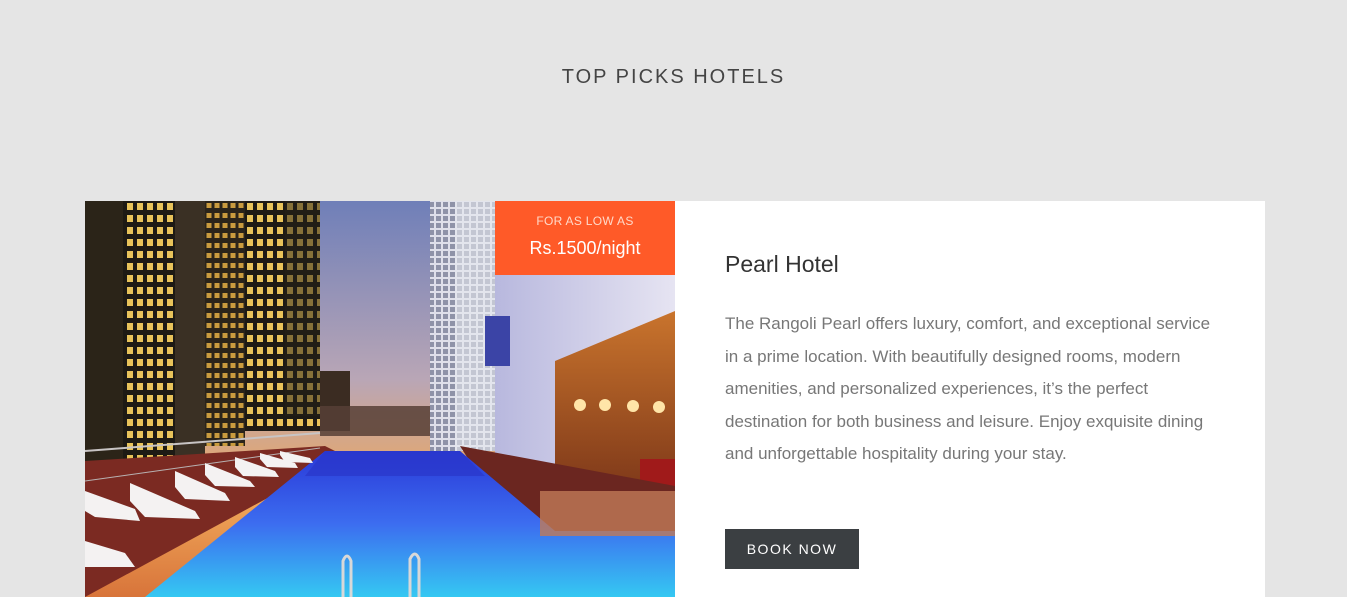  Describe the element at coordinates (782, 264) in the screenshot. I see `hotel-name: Pearl Hotel` at that location.